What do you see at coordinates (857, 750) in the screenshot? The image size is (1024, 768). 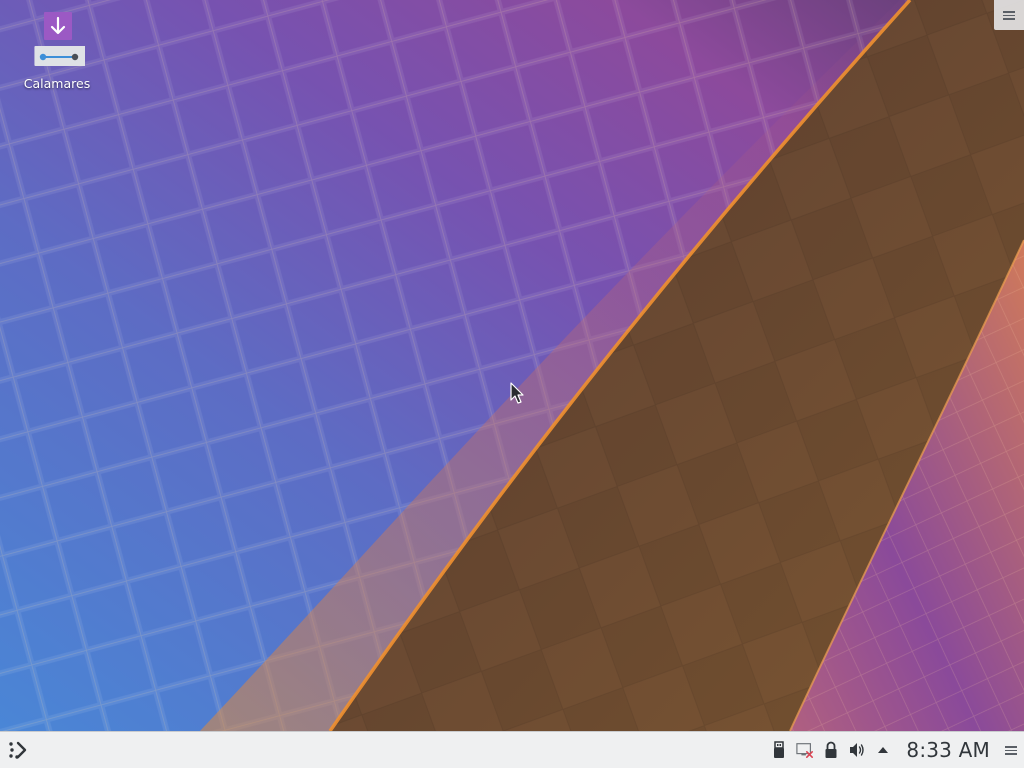 I see `volume-icon` at bounding box center [857, 750].